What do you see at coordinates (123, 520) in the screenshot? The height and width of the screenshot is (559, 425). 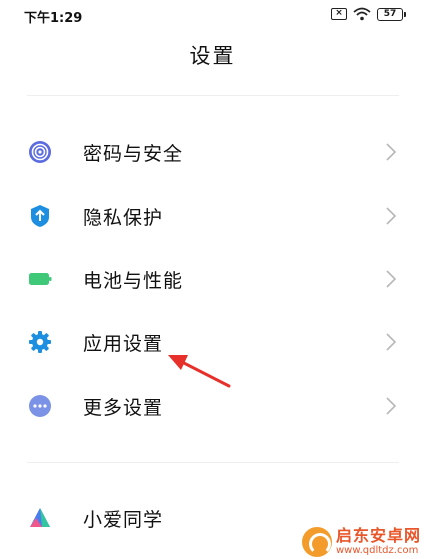 I see `menu-item-label: 小爱同学` at bounding box center [123, 520].